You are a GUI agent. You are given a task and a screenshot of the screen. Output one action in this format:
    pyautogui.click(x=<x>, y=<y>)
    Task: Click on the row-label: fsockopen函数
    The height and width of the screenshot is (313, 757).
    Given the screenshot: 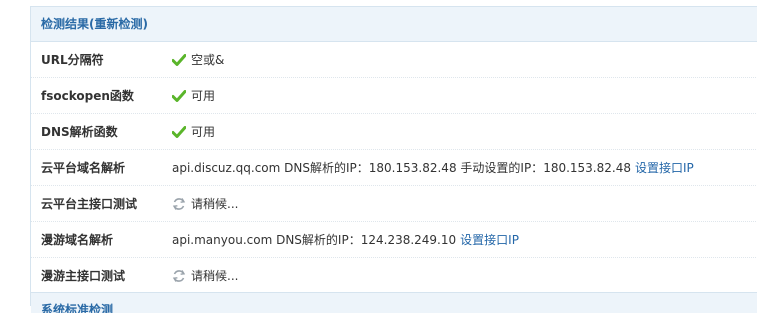 What is the action you would take?
    pyautogui.click(x=87, y=96)
    